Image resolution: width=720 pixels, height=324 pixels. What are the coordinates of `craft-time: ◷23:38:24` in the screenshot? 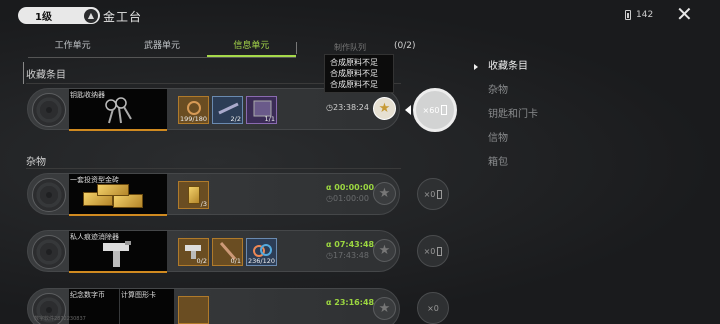 It's located at (347, 107).